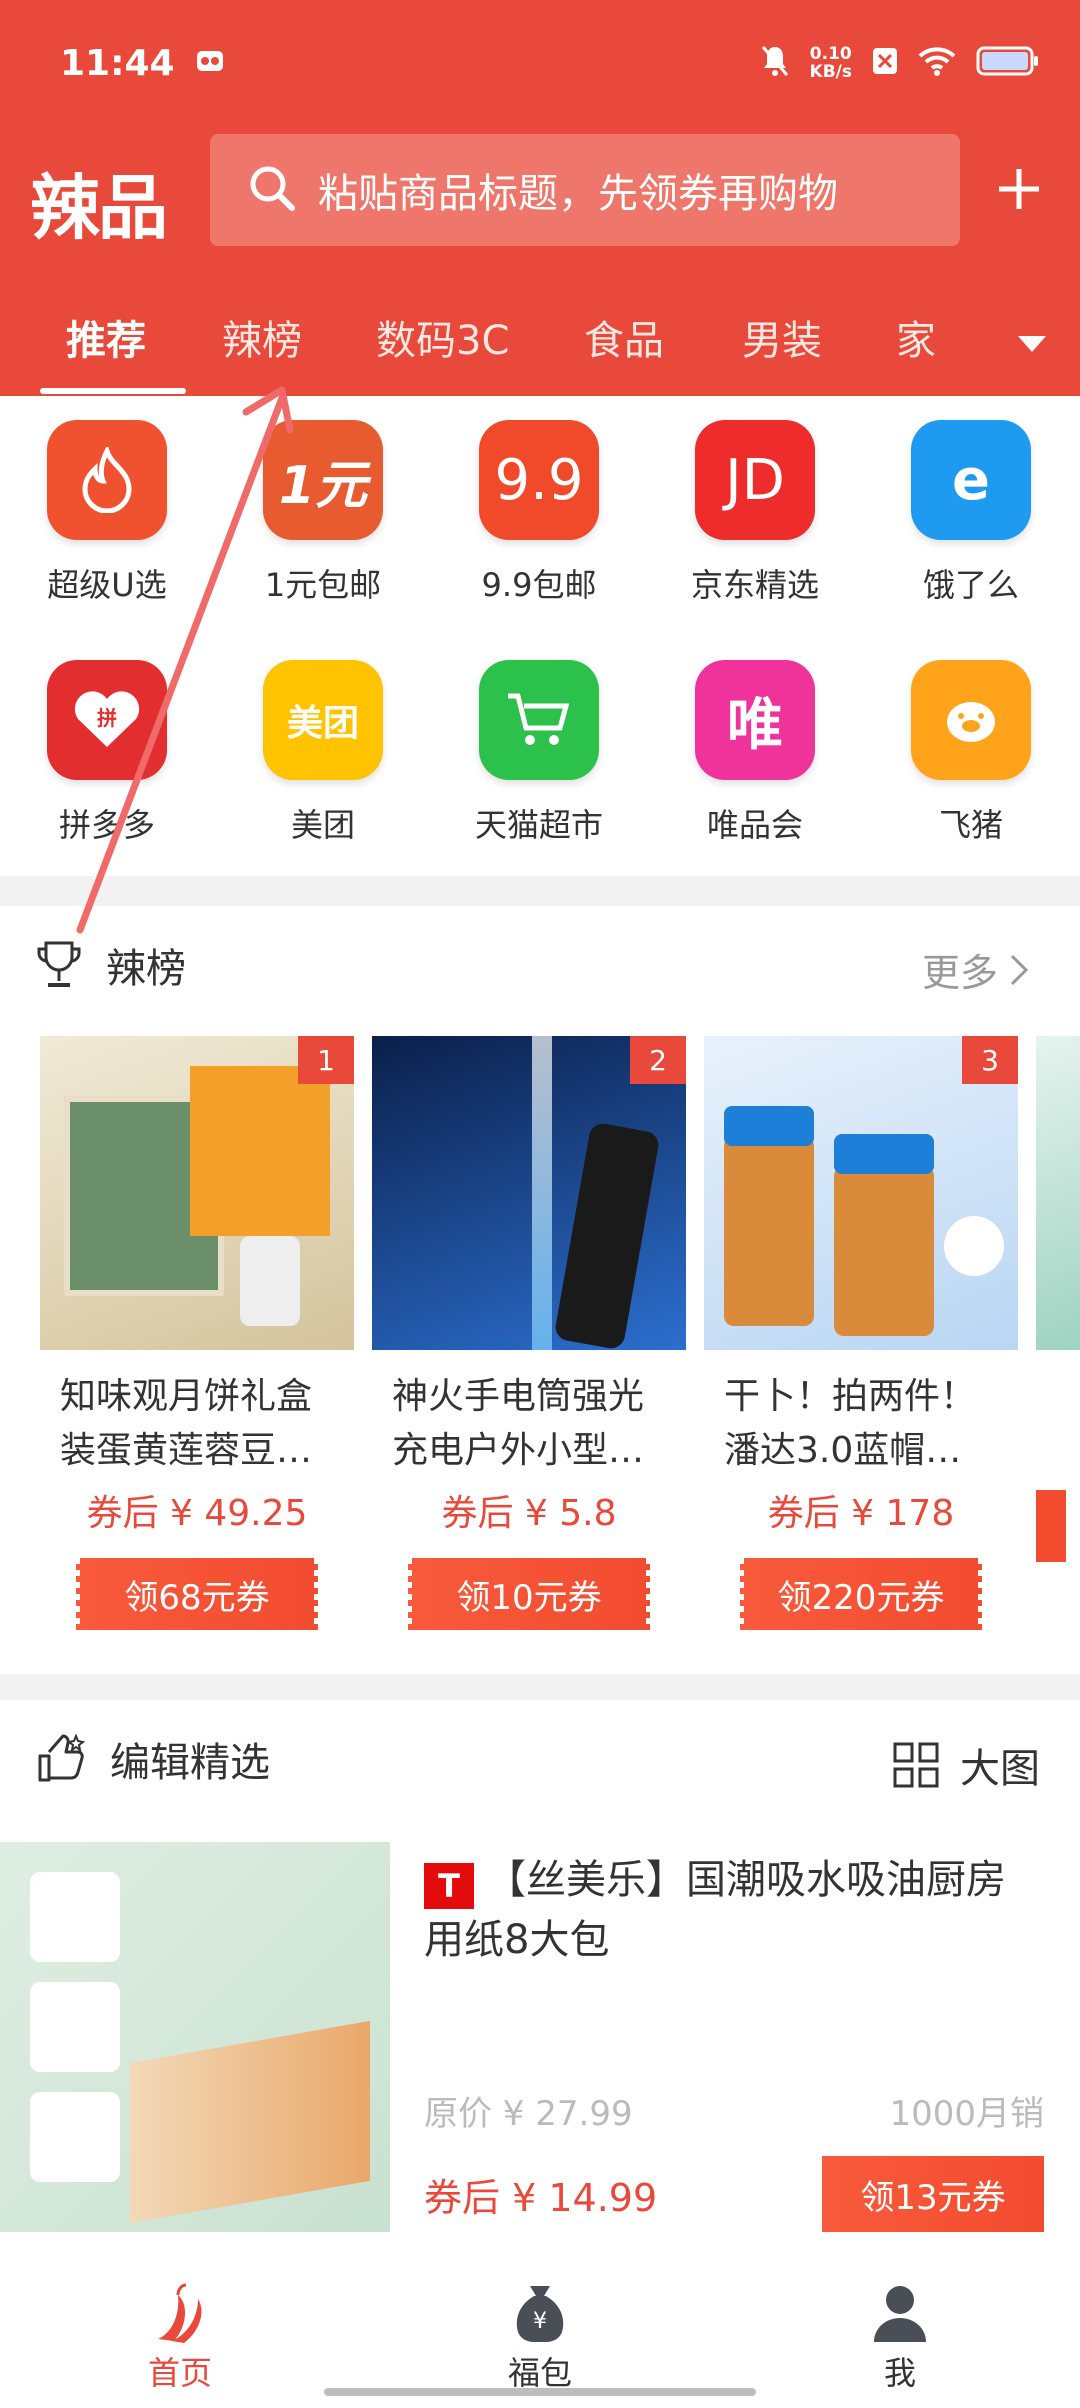  I want to click on category-tabs: 推荐 辣榜 数码3C 食品 男装 家, so click(540, 348).